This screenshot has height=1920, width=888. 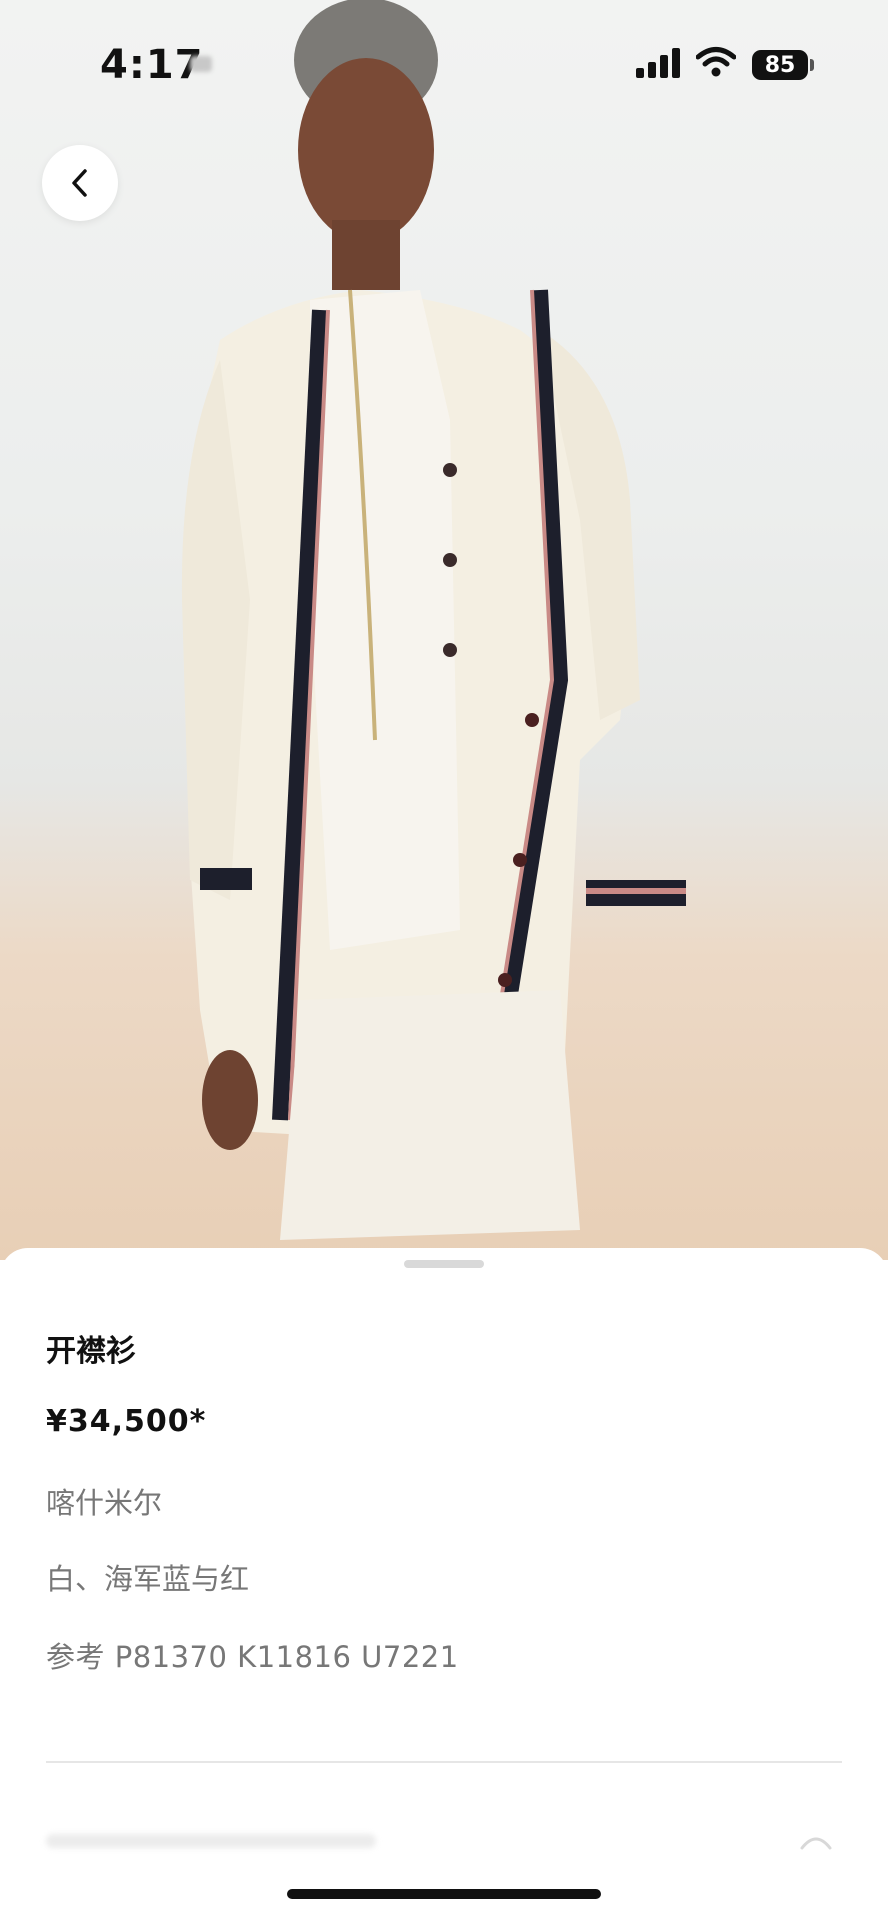 I want to click on sheet-drag-handle, so click(x=444, y=1264).